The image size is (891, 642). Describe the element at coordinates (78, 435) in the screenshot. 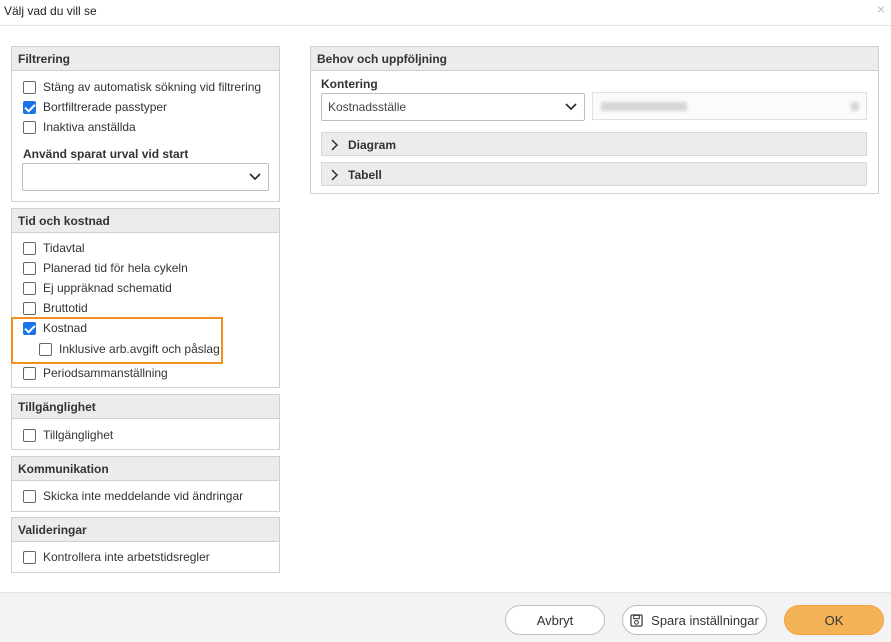

I see `checkbox-label: Tillgänglighet` at that location.